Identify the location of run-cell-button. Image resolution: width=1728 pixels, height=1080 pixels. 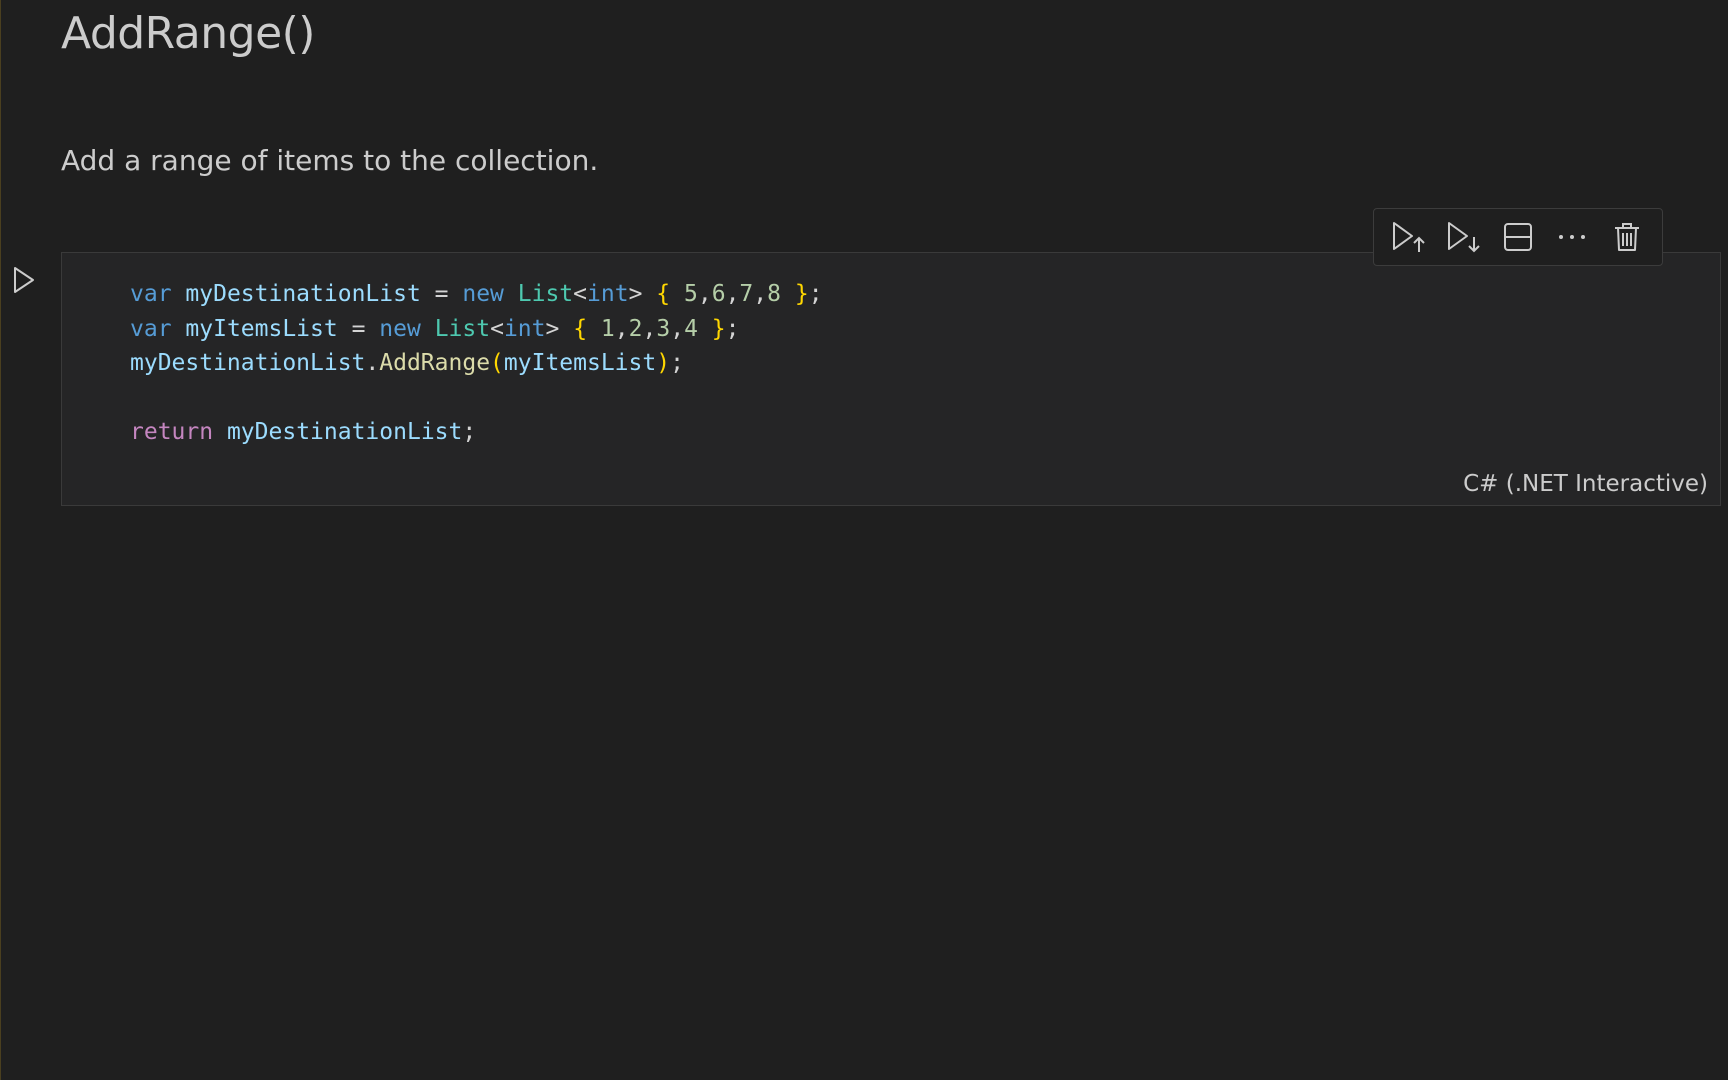
(24, 280).